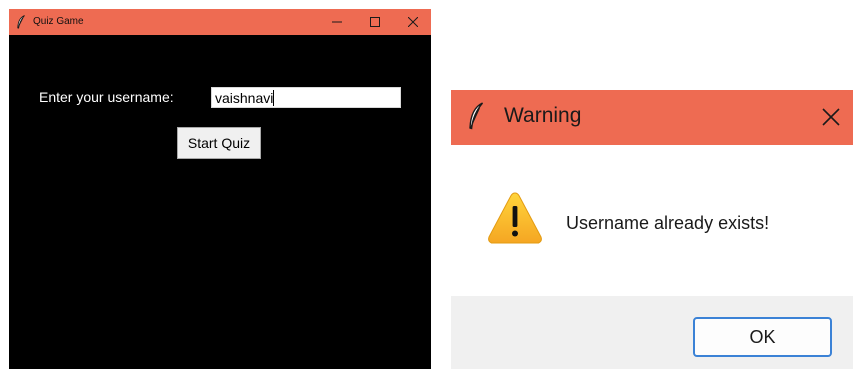  What do you see at coordinates (652, 117) in the screenshot?
I see `warning-titlebar: Warning` at bounding box center [652, 117].